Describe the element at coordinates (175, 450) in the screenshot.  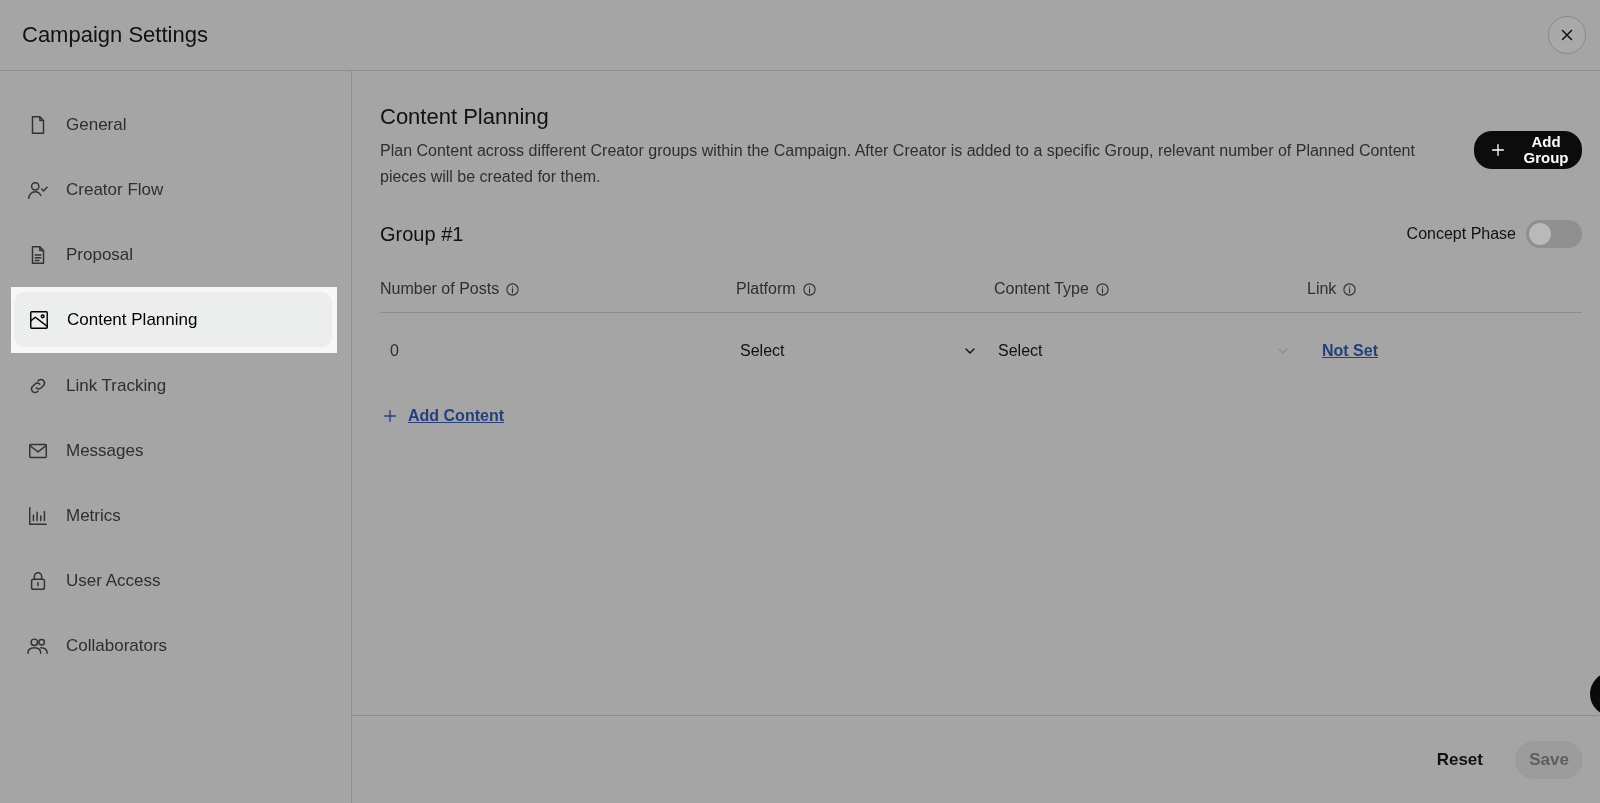
I see `sidebar-item: Messages` at that location.